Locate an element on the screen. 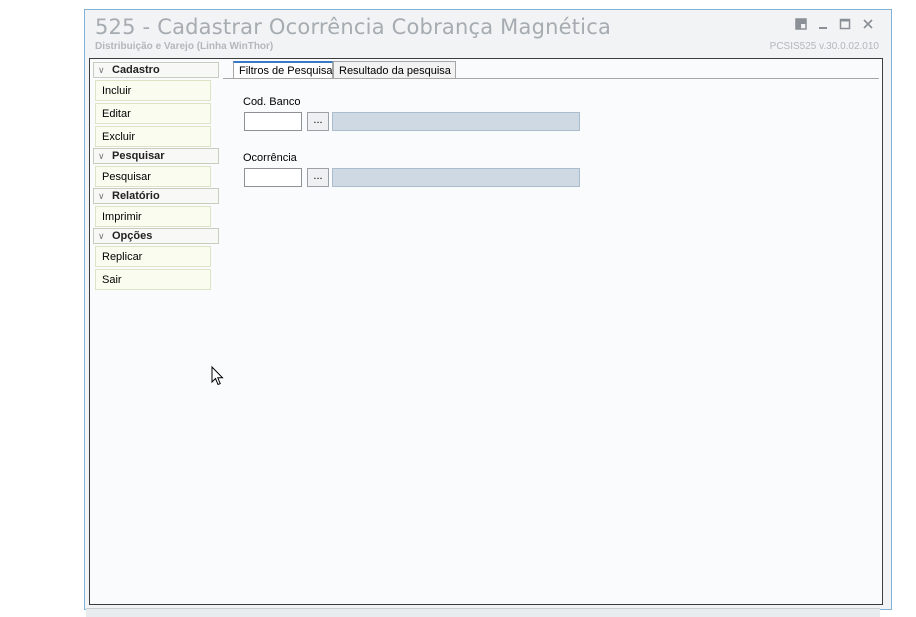 Image resolution: width=916 pixels, height=617 pixels. group-header-label: Pesquisar is located at coordinates (138, 156).